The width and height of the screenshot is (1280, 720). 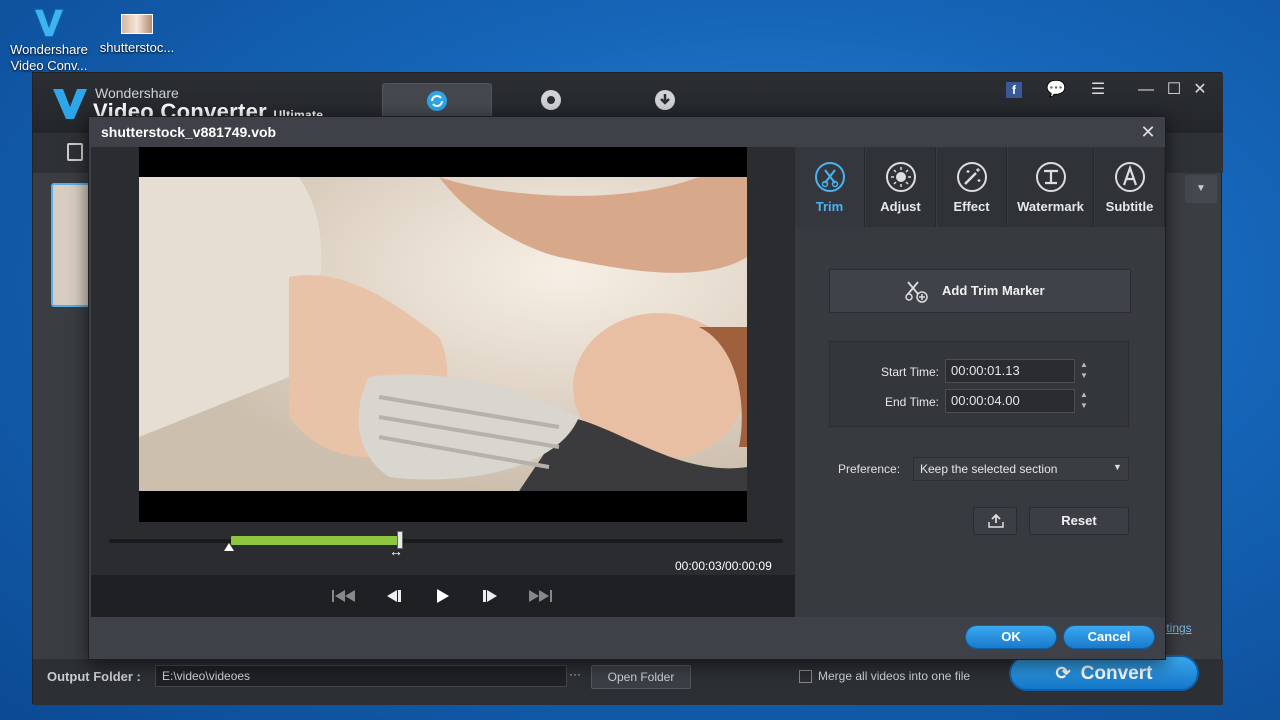 What do you see at coordinates (1129, 206) in the screenshot?
I see `tab-subtitle-label: Subtitle` at bounding box center [1129, 206].